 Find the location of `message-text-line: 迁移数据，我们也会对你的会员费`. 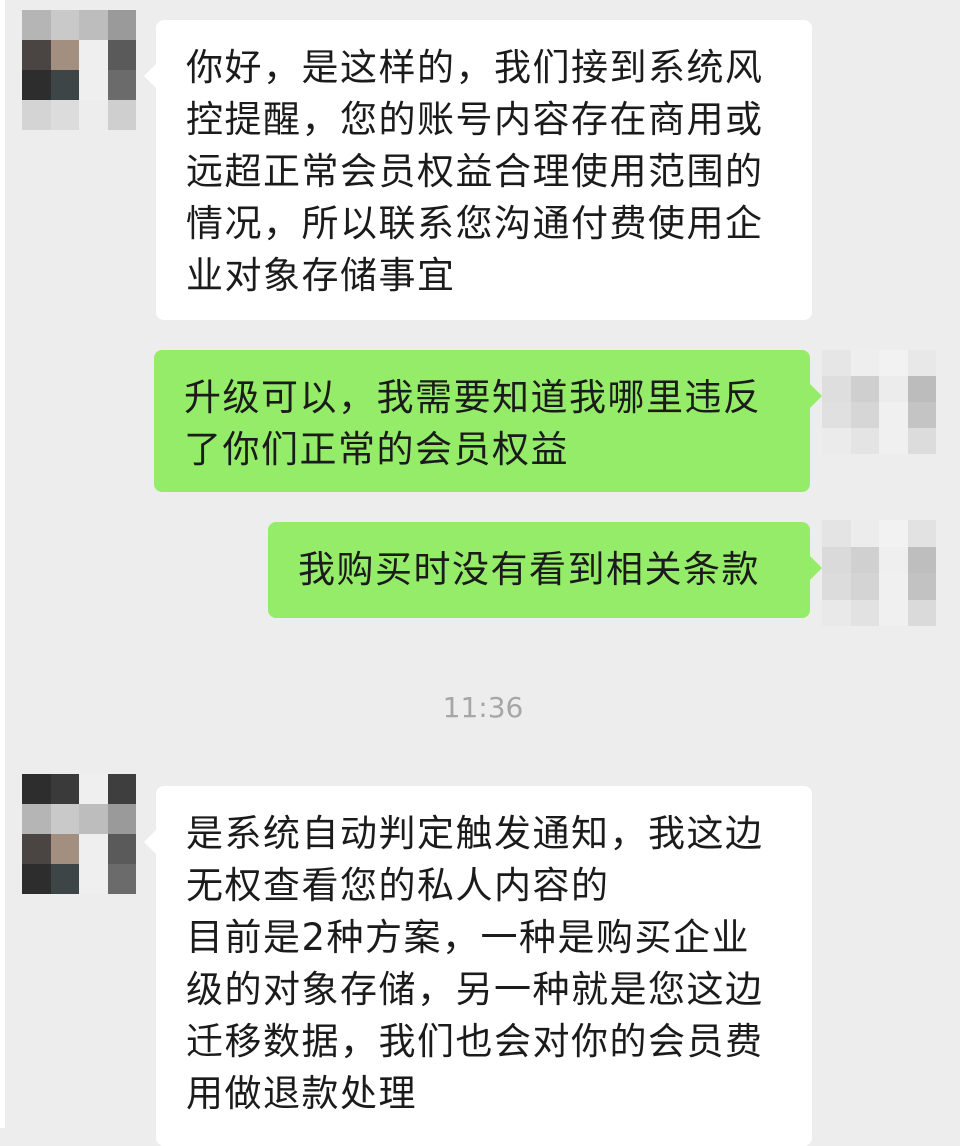

message-text-line: 迁移数据，我们也会对你的会员费 is located at coordinates (475, 1041).